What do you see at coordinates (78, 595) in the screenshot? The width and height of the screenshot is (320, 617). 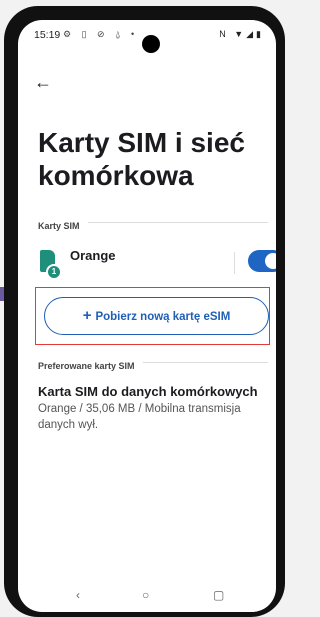 I see `nav-back-icon: ‹` at bounding box center [78, 595].